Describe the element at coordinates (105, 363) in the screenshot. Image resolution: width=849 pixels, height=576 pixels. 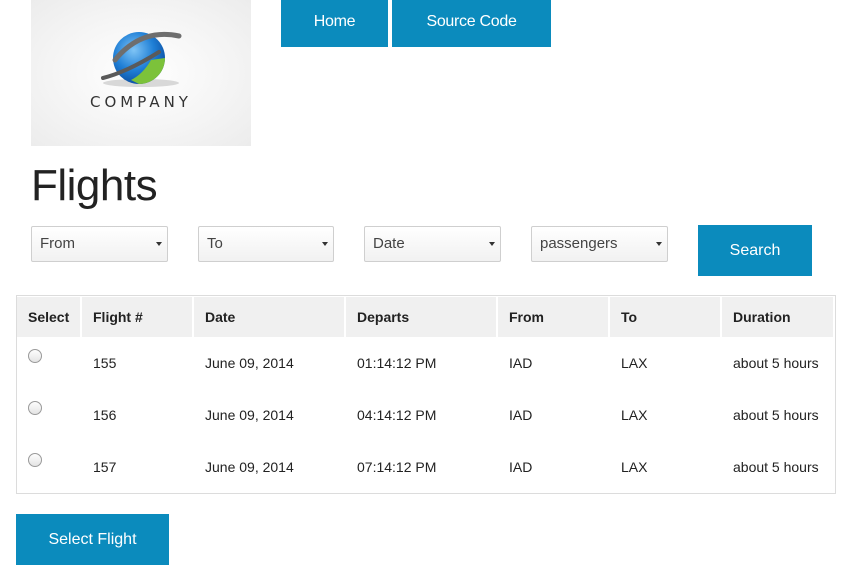
I see `flight-number-cell: 155` at that location.